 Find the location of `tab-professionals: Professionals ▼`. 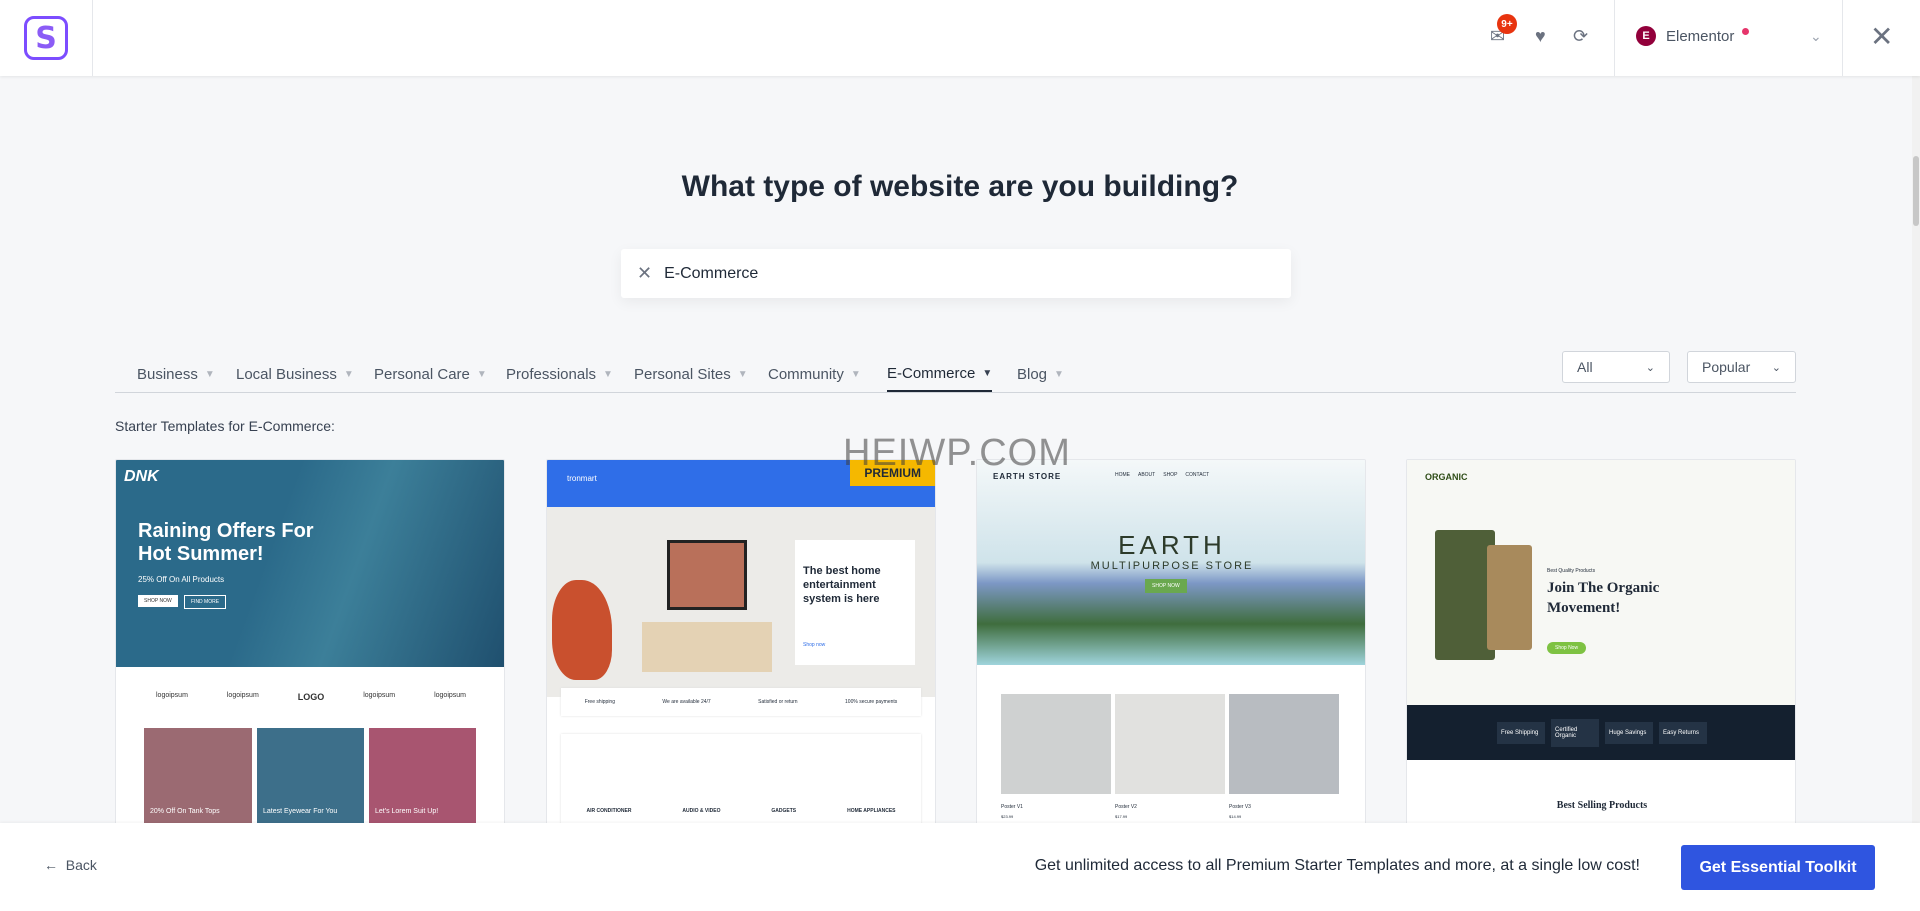

tab-professionals: Professionals ▼ is located at coordinates (559, 374).